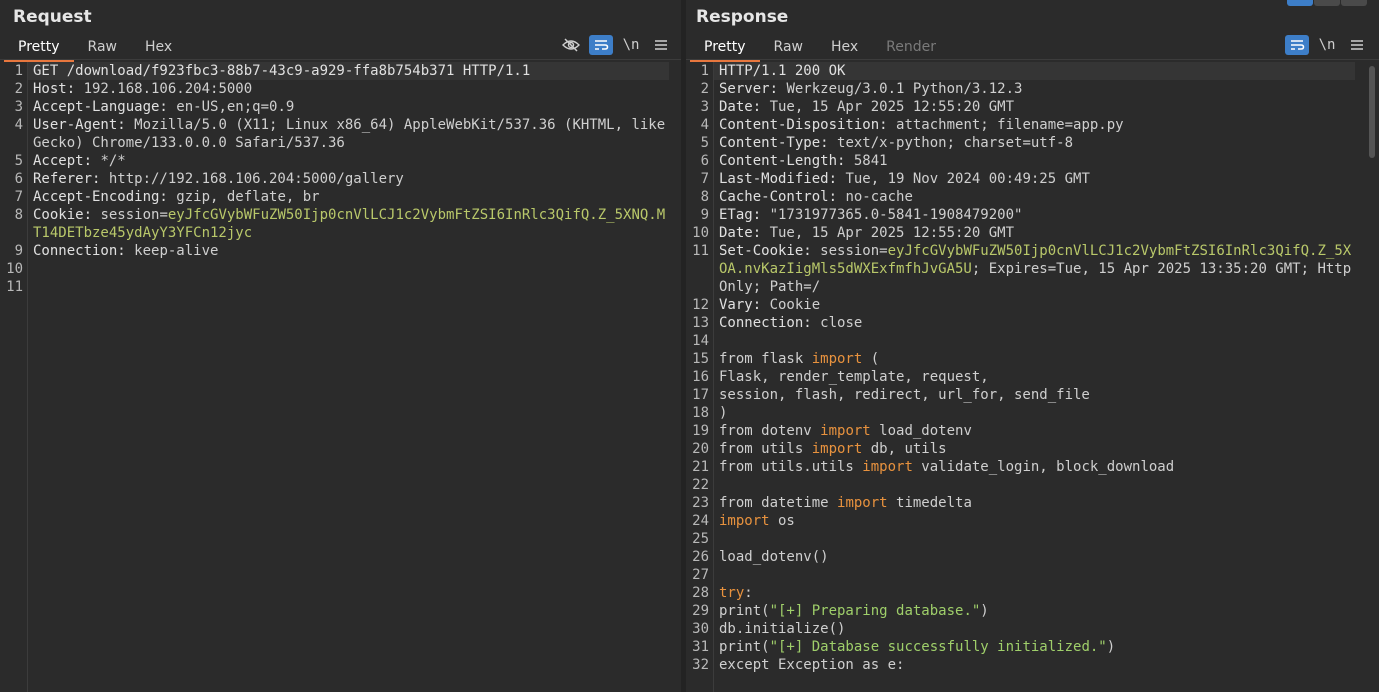 The height and width of the screenshot is (692, 1379). Describe the element at coordinates (1032, 629) in the screenshot. I see `response-line: 30 db.initialize()` at that location.